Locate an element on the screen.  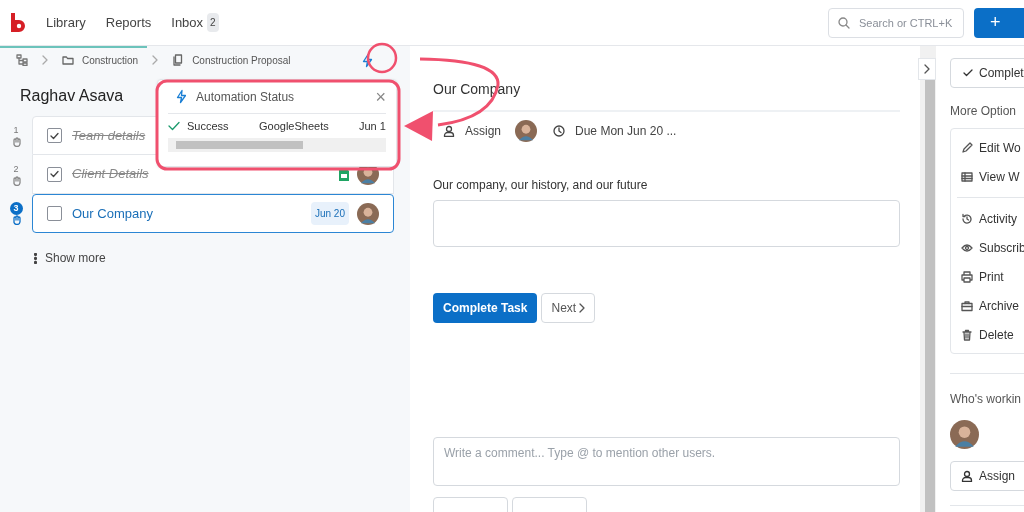
collapse-button is located at coordinates (927, 69).